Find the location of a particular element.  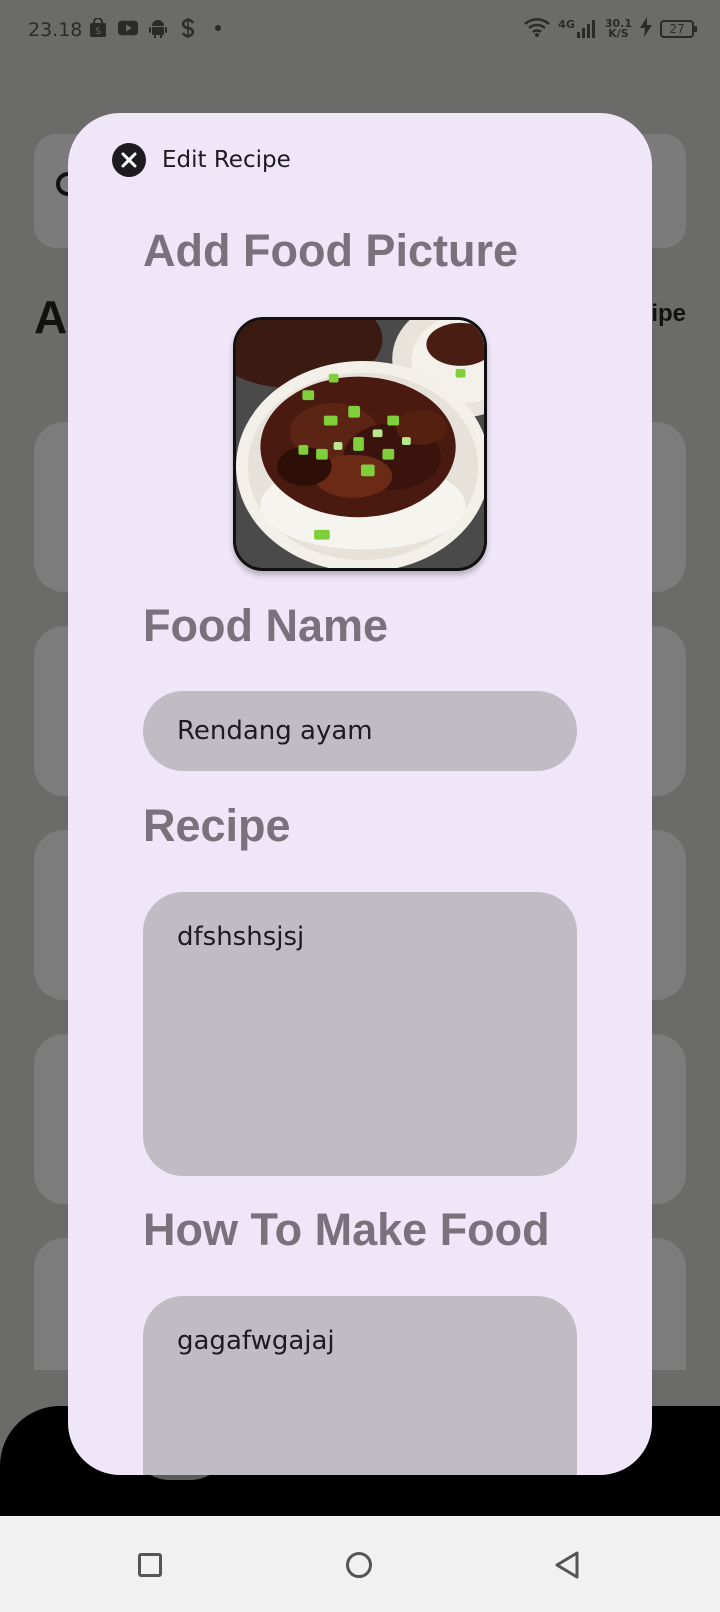

add-picture-label: Add Food Picture is located at coordinates (330, 250).